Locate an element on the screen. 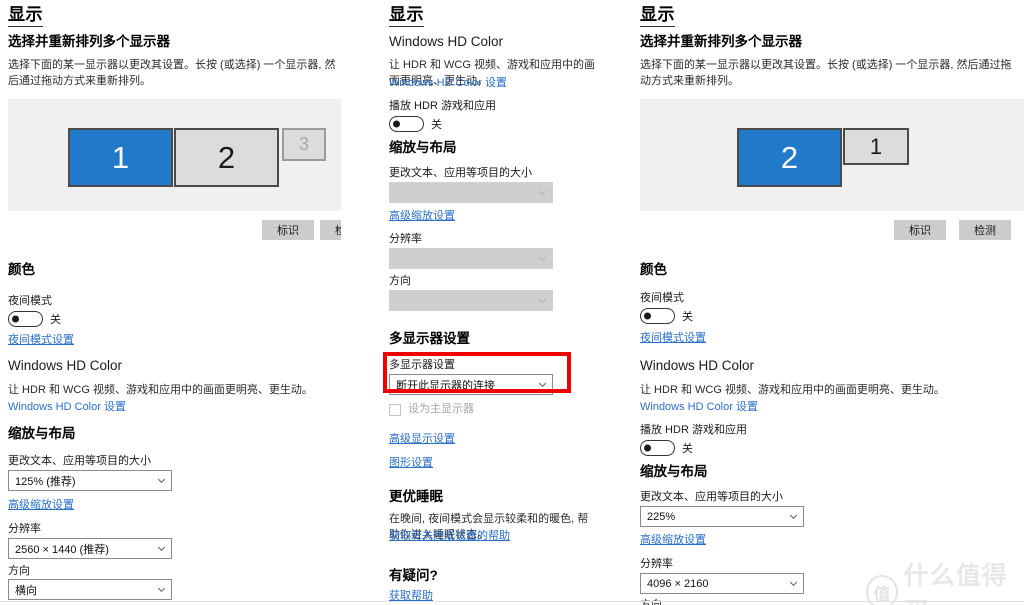 The height and width of the screenshot is (605, 1024). detect-button-left: 检测 is located at coordinates (330, 230).